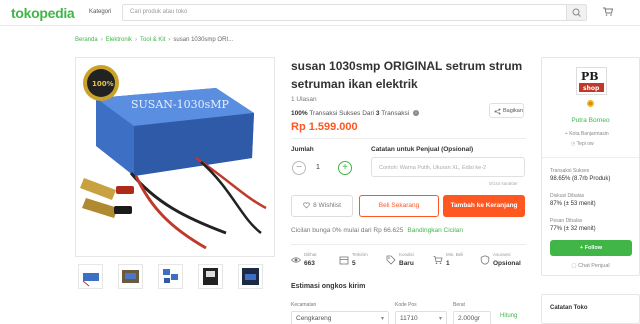 Image resolution: width=640 pixels, height=324 pixels. What do you see at coordinates (345, 168) in the screenshot?
I see `quantity-increase-button: +` at bounding box center [345, 168].